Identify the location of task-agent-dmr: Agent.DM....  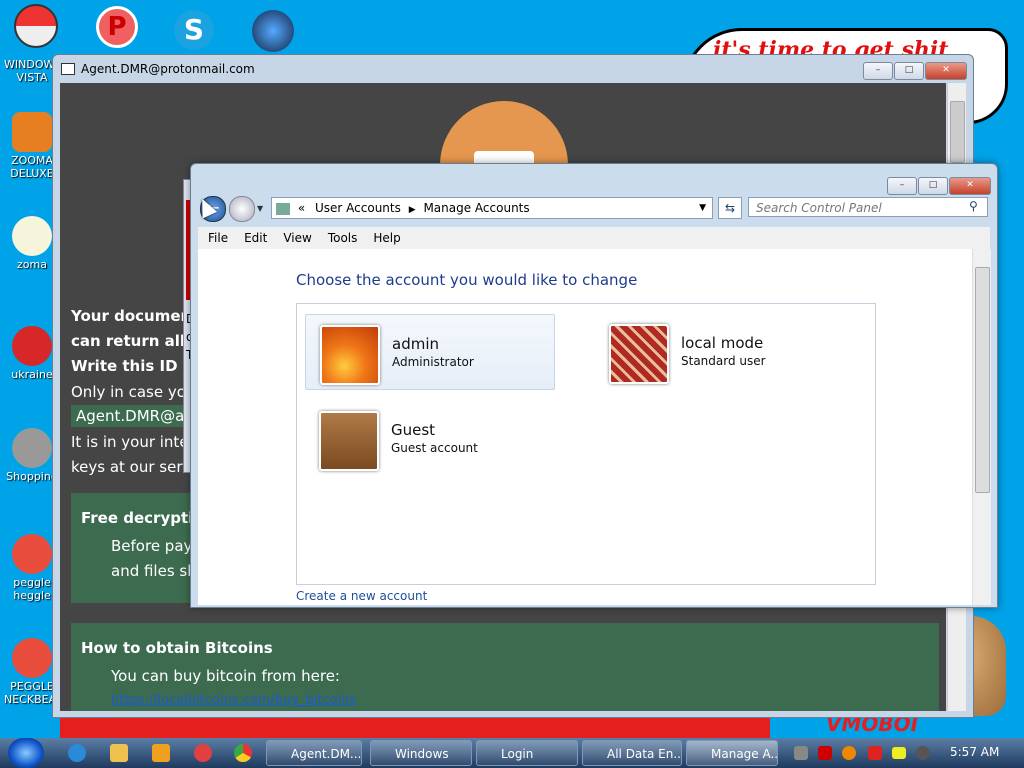
(314, 753).